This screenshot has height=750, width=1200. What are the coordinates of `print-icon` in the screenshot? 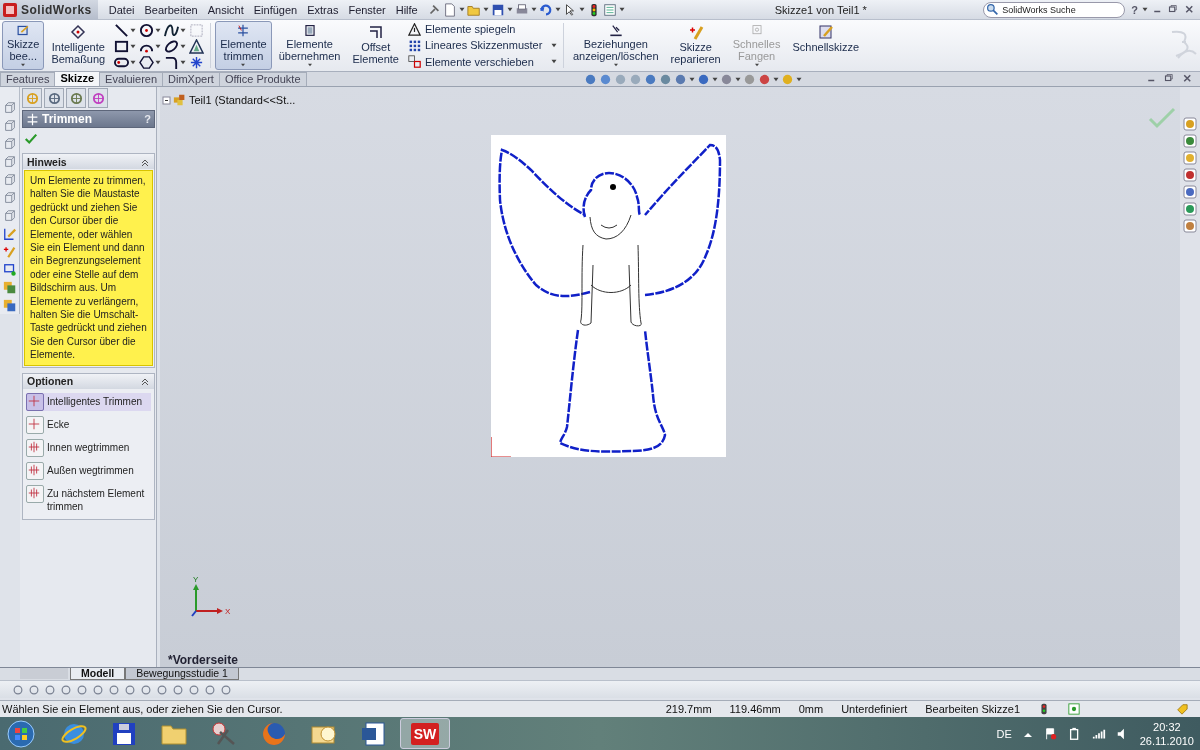 It's located at (521, 9).